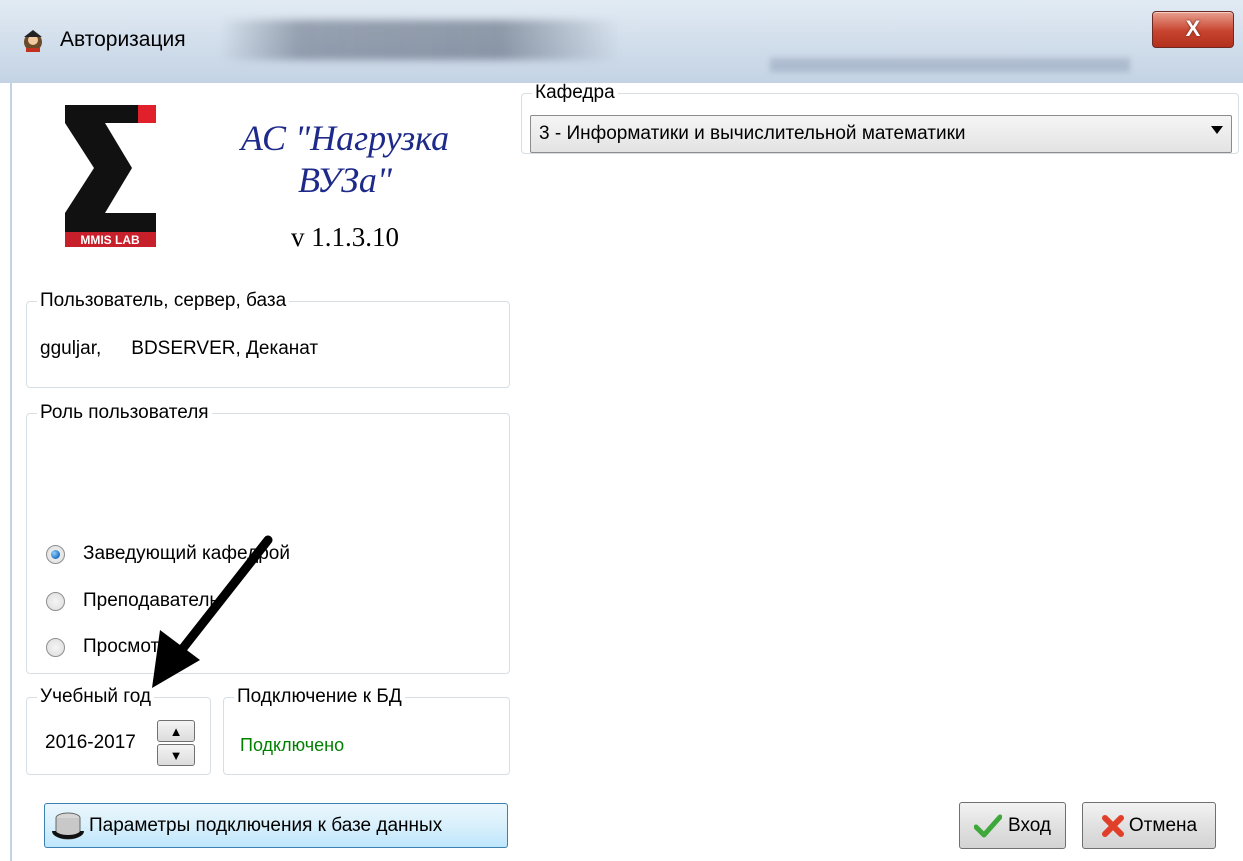 The width and height of the screenshot is (1243, 861). What do you see at coordinates (186, 348) in the screenshot?
I see `server-name: BDSERVER,` at bounding box center [186, 348].